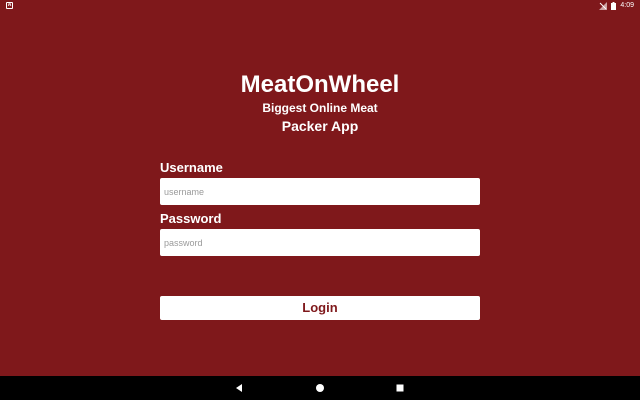 The width and height of the screenshot is (640, 400). I want to click on battery-icon, so click(614, 6).